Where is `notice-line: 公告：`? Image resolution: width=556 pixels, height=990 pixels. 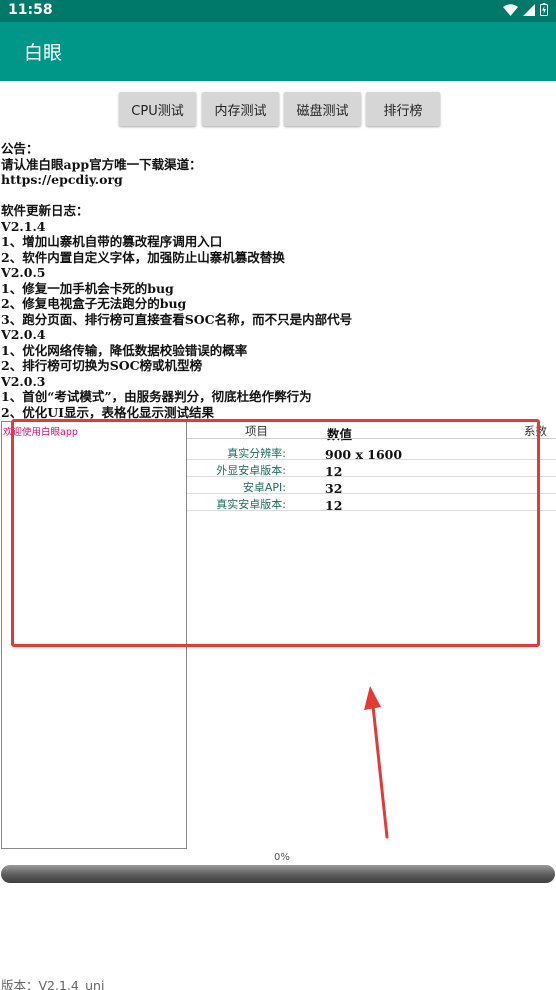
notice-line: 公告： is located at coordinates (20, 148).